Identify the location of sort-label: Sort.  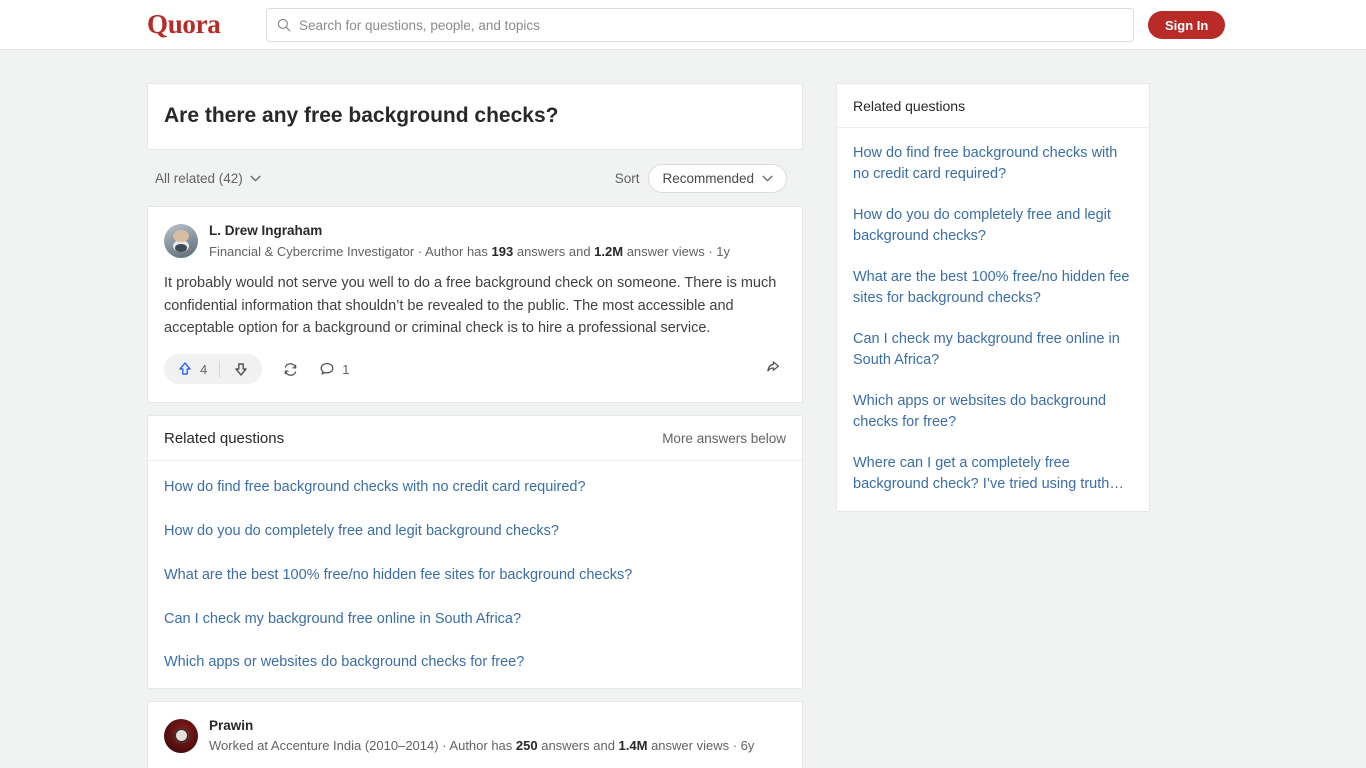
(627, 179).